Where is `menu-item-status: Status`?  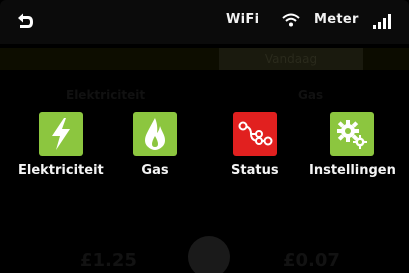 menu-item-status: Status is located at coordinates (255, 145).